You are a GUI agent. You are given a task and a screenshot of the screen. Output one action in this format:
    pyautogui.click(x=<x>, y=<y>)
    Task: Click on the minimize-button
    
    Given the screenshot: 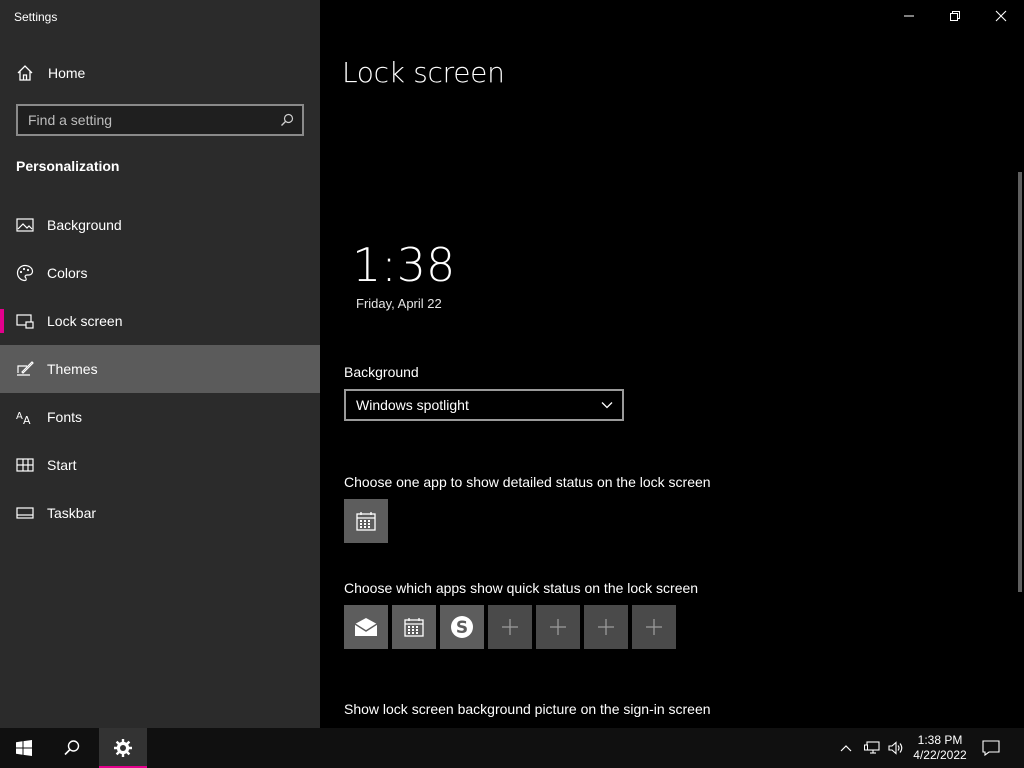 What is the action you would take?
    pyautogui.click(x=909, y=16)
    